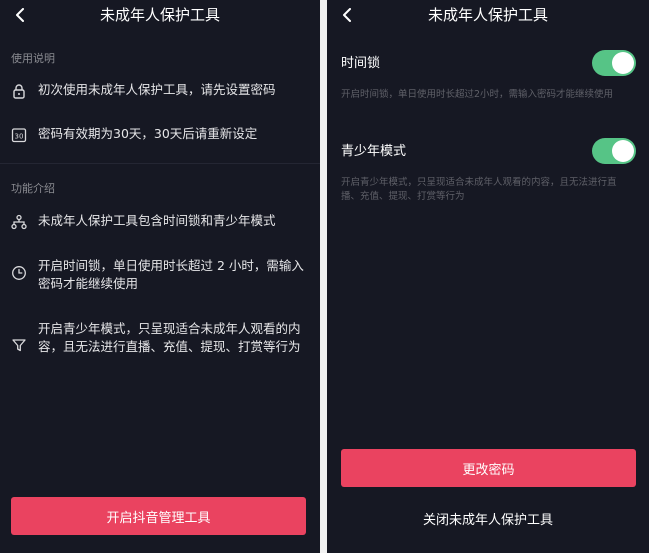  Describe the element at coordinates (19, 222) in the screenshot. I see `hierarchy-icon` at that location.